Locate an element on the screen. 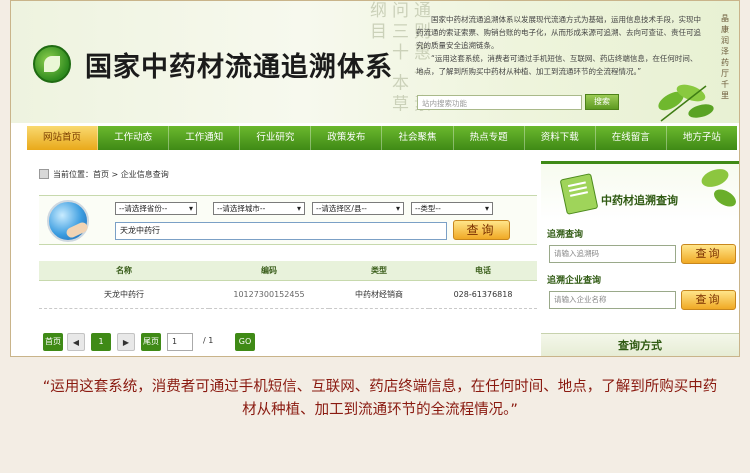 This screenshot has height=473, width=750. next-page-button: ▶ is located at coordinates (126, 342).